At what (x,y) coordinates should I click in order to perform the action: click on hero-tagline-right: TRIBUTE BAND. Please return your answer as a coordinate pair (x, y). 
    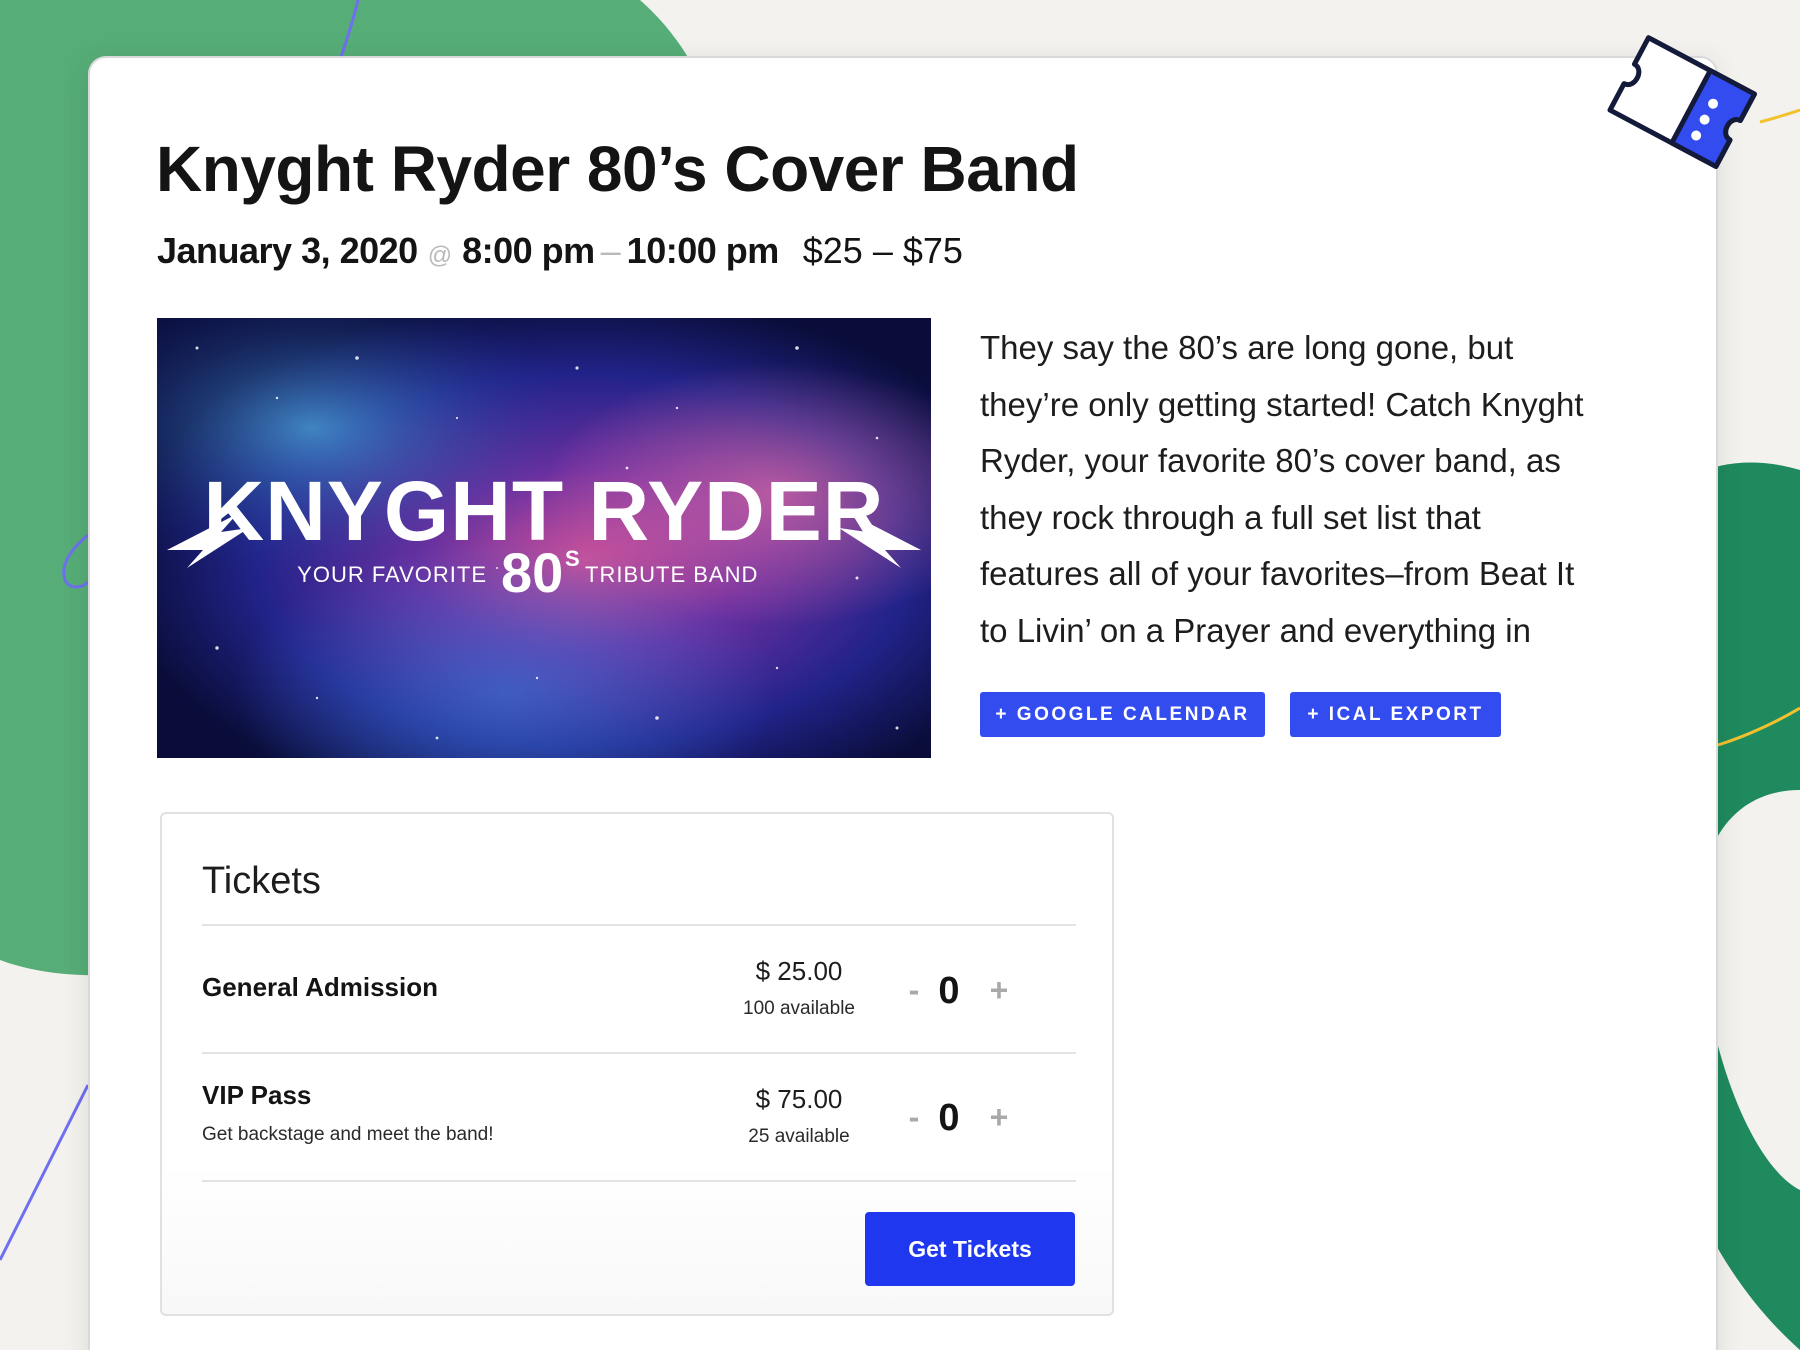
    Looking at the image, I should click on (671, 574).